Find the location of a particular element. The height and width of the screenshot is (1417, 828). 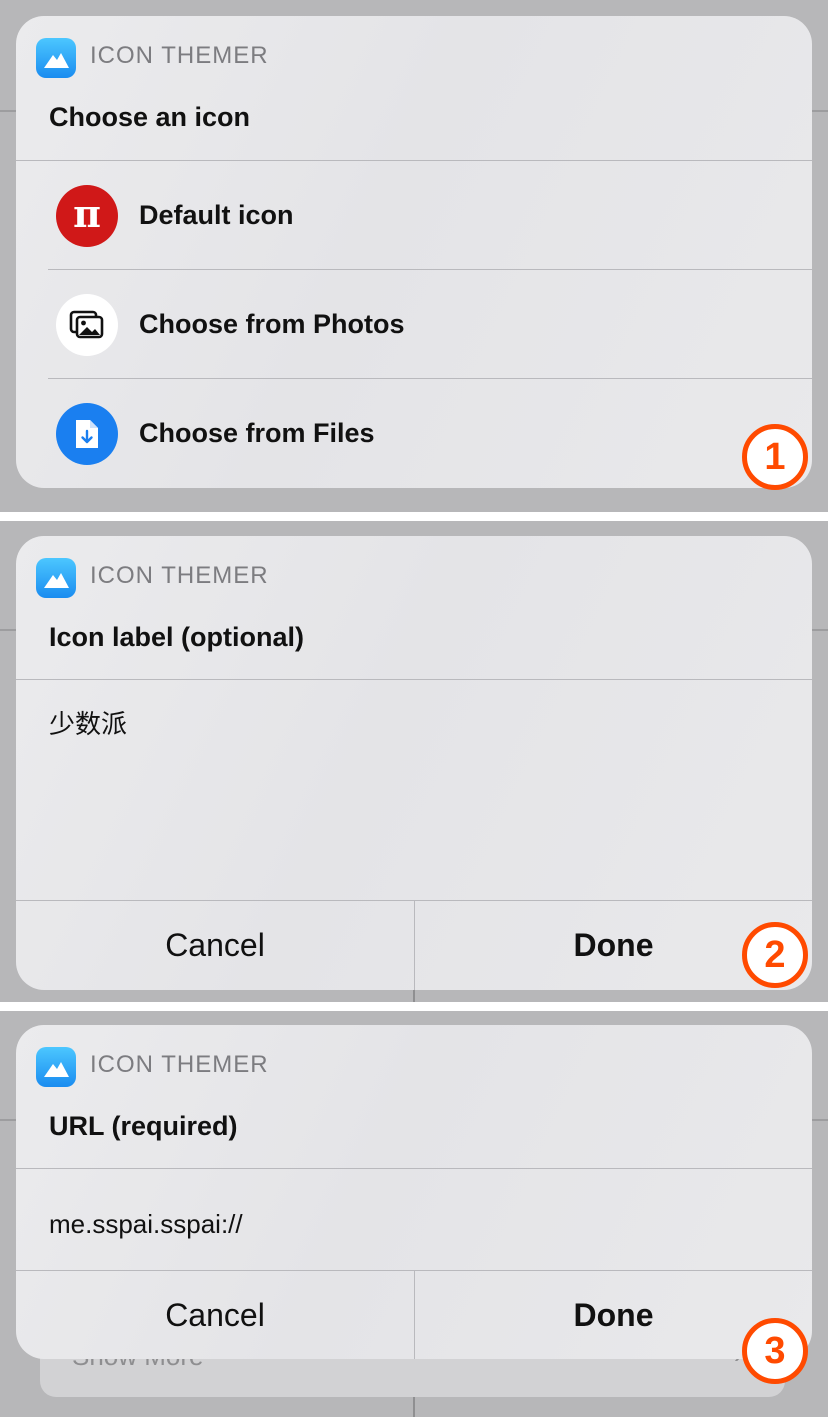

sheet-title: Choose an icon is located at coordinates (150, 117).